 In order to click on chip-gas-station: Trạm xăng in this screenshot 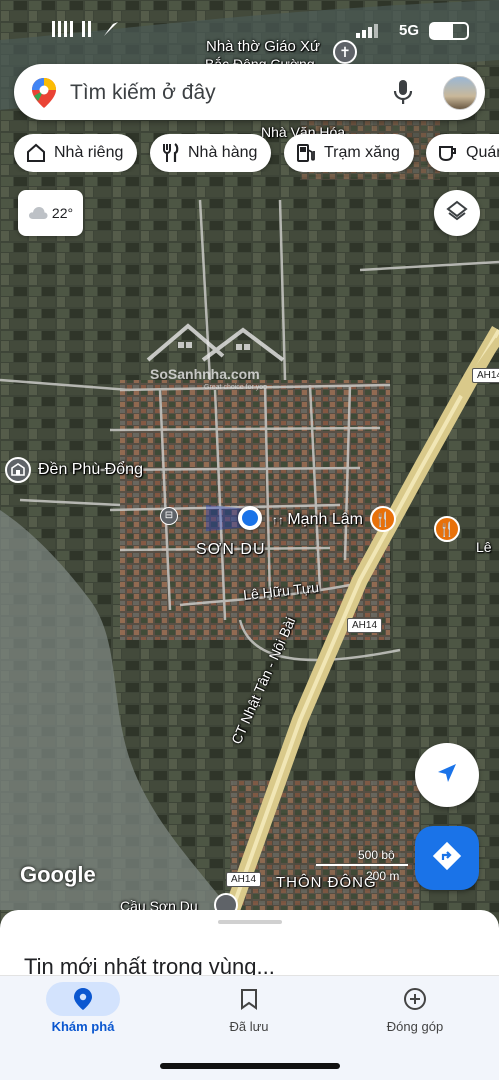, I will do `click(349, 153)`.